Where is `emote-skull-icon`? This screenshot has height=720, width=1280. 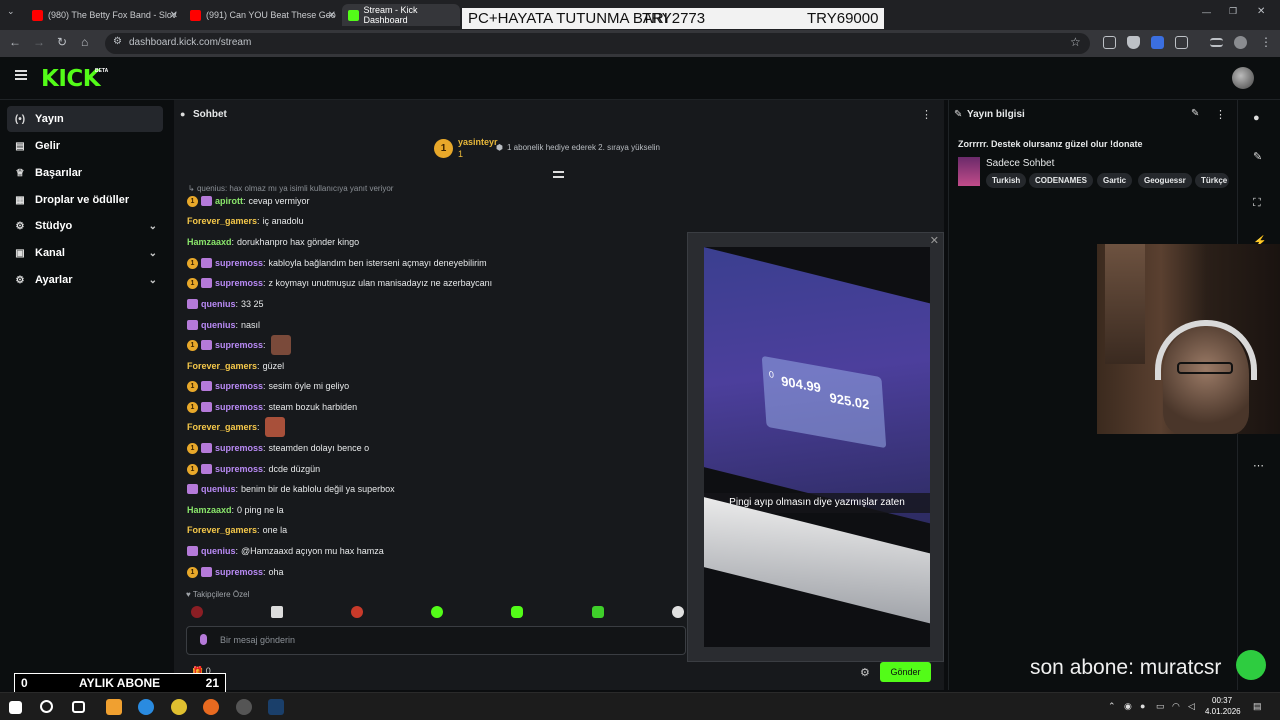
emote-skull-icon is located at coordinates (678, 612).